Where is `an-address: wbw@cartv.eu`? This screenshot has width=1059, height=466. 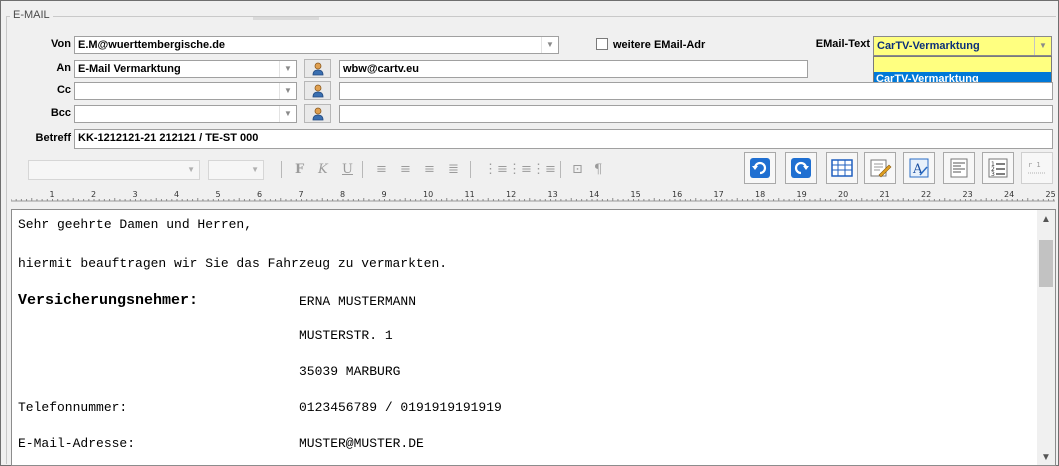
an-address: wbw@cartv.eu is located at coordinates (381, 69).